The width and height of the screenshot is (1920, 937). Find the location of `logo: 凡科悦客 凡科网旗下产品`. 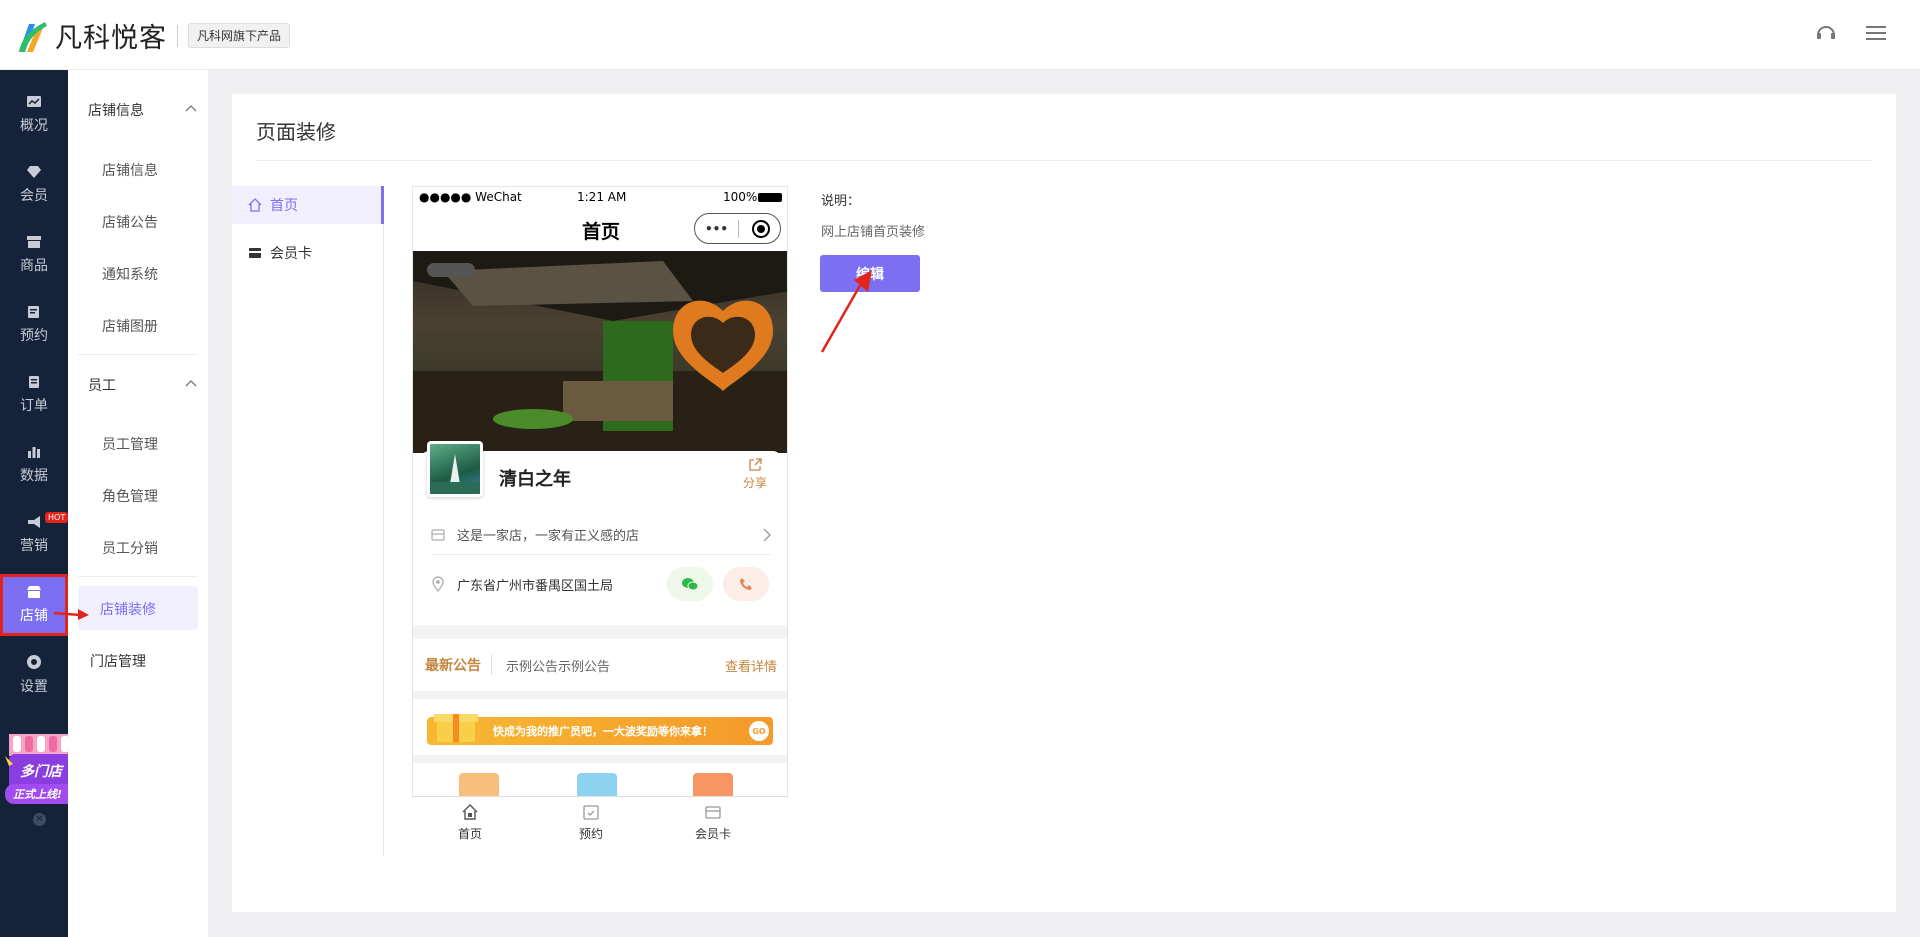

logo: 凡科悦客 凡科网旗下产品 is located at coordinates (153, 35).